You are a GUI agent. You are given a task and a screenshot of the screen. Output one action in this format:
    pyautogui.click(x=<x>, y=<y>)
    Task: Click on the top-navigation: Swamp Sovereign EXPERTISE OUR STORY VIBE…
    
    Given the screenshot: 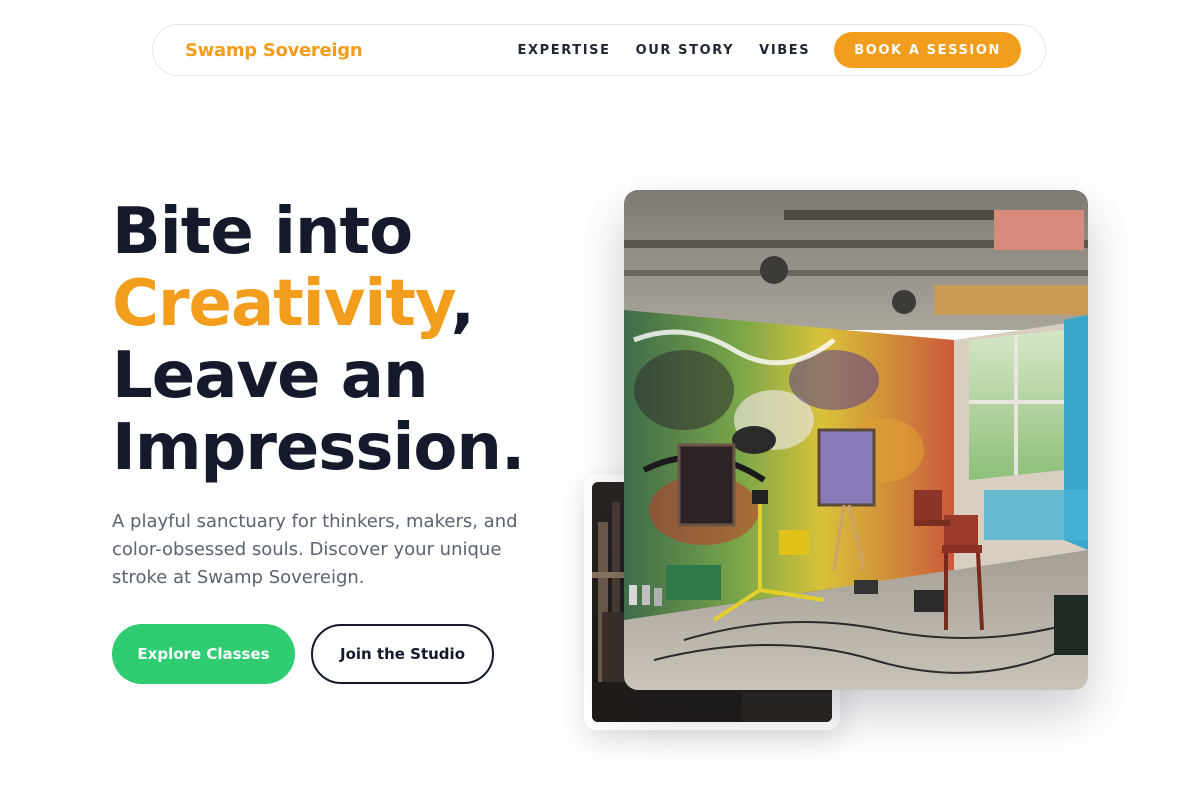 What is the action you would take?
    pyautogui.click(x=599, y=50)
    